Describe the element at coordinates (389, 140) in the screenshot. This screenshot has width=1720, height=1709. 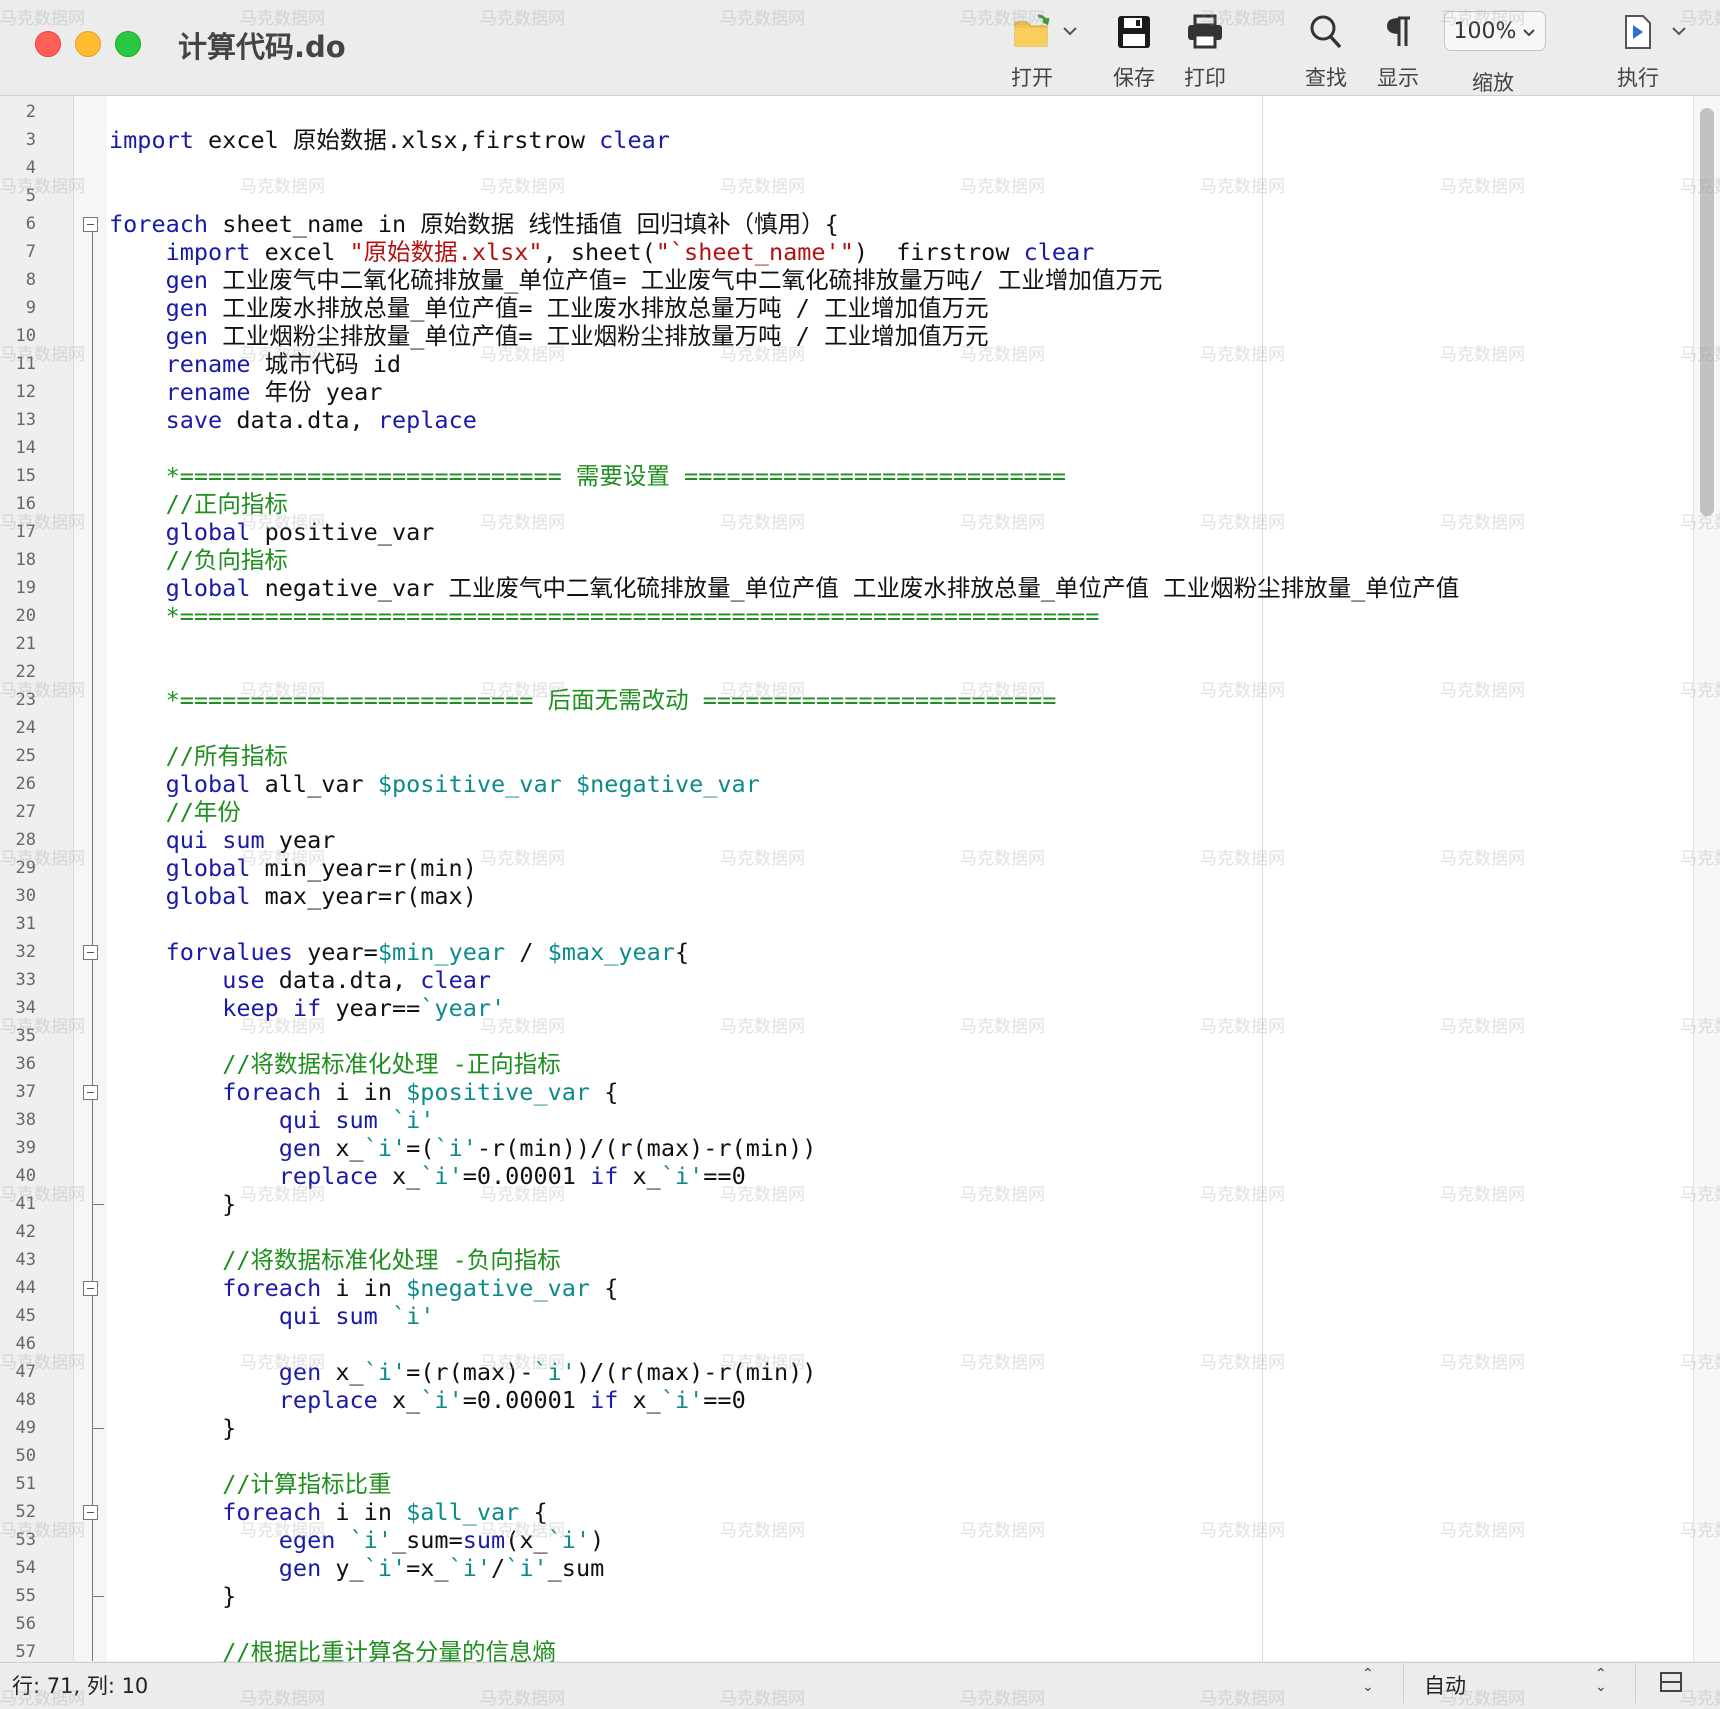
I see `code-line: import excel 原始数据.xlsx,firstrow clear` at that location.